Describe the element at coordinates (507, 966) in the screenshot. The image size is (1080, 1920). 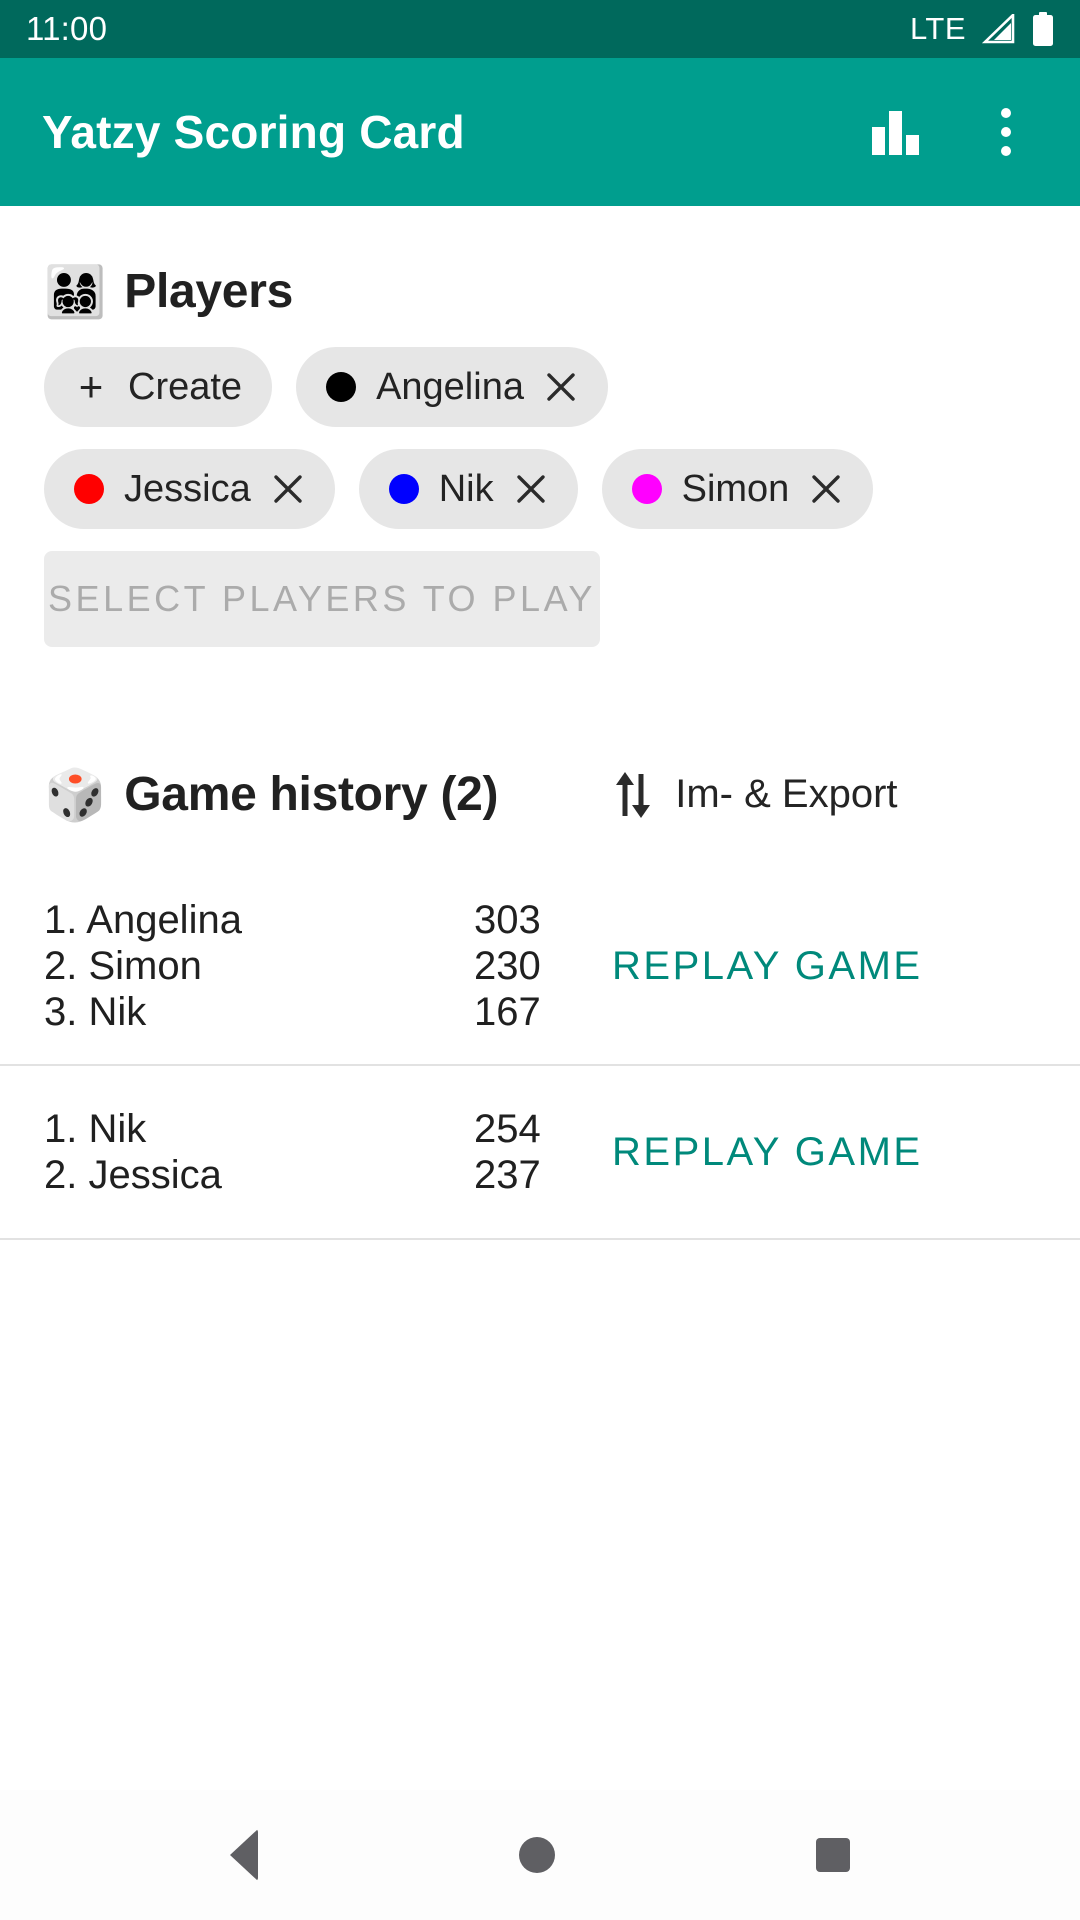
I see `rank-score: 230` at that location.